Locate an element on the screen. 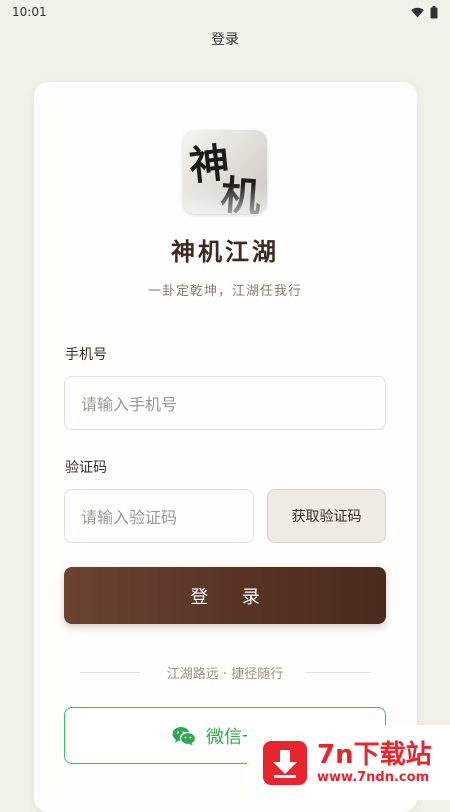  watermark-url: www.7ndn.com is located at coordinates (373, 777).